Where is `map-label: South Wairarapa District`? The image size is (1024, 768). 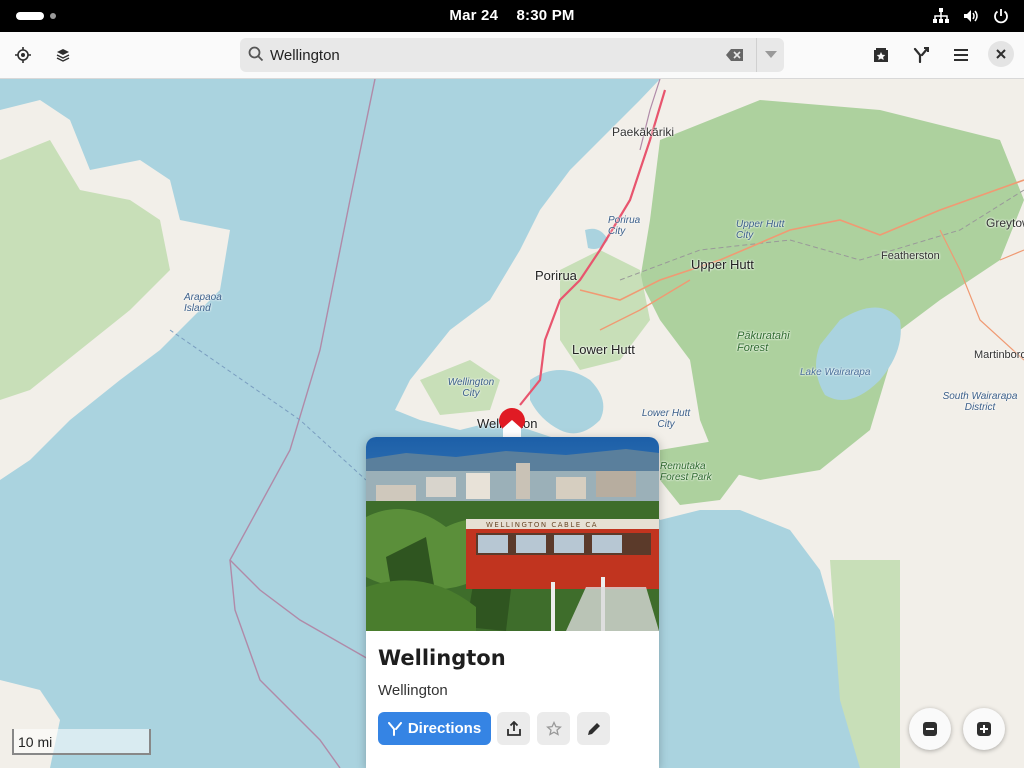
map-label: South Wairarapa District is located at coordinates (980, 402).